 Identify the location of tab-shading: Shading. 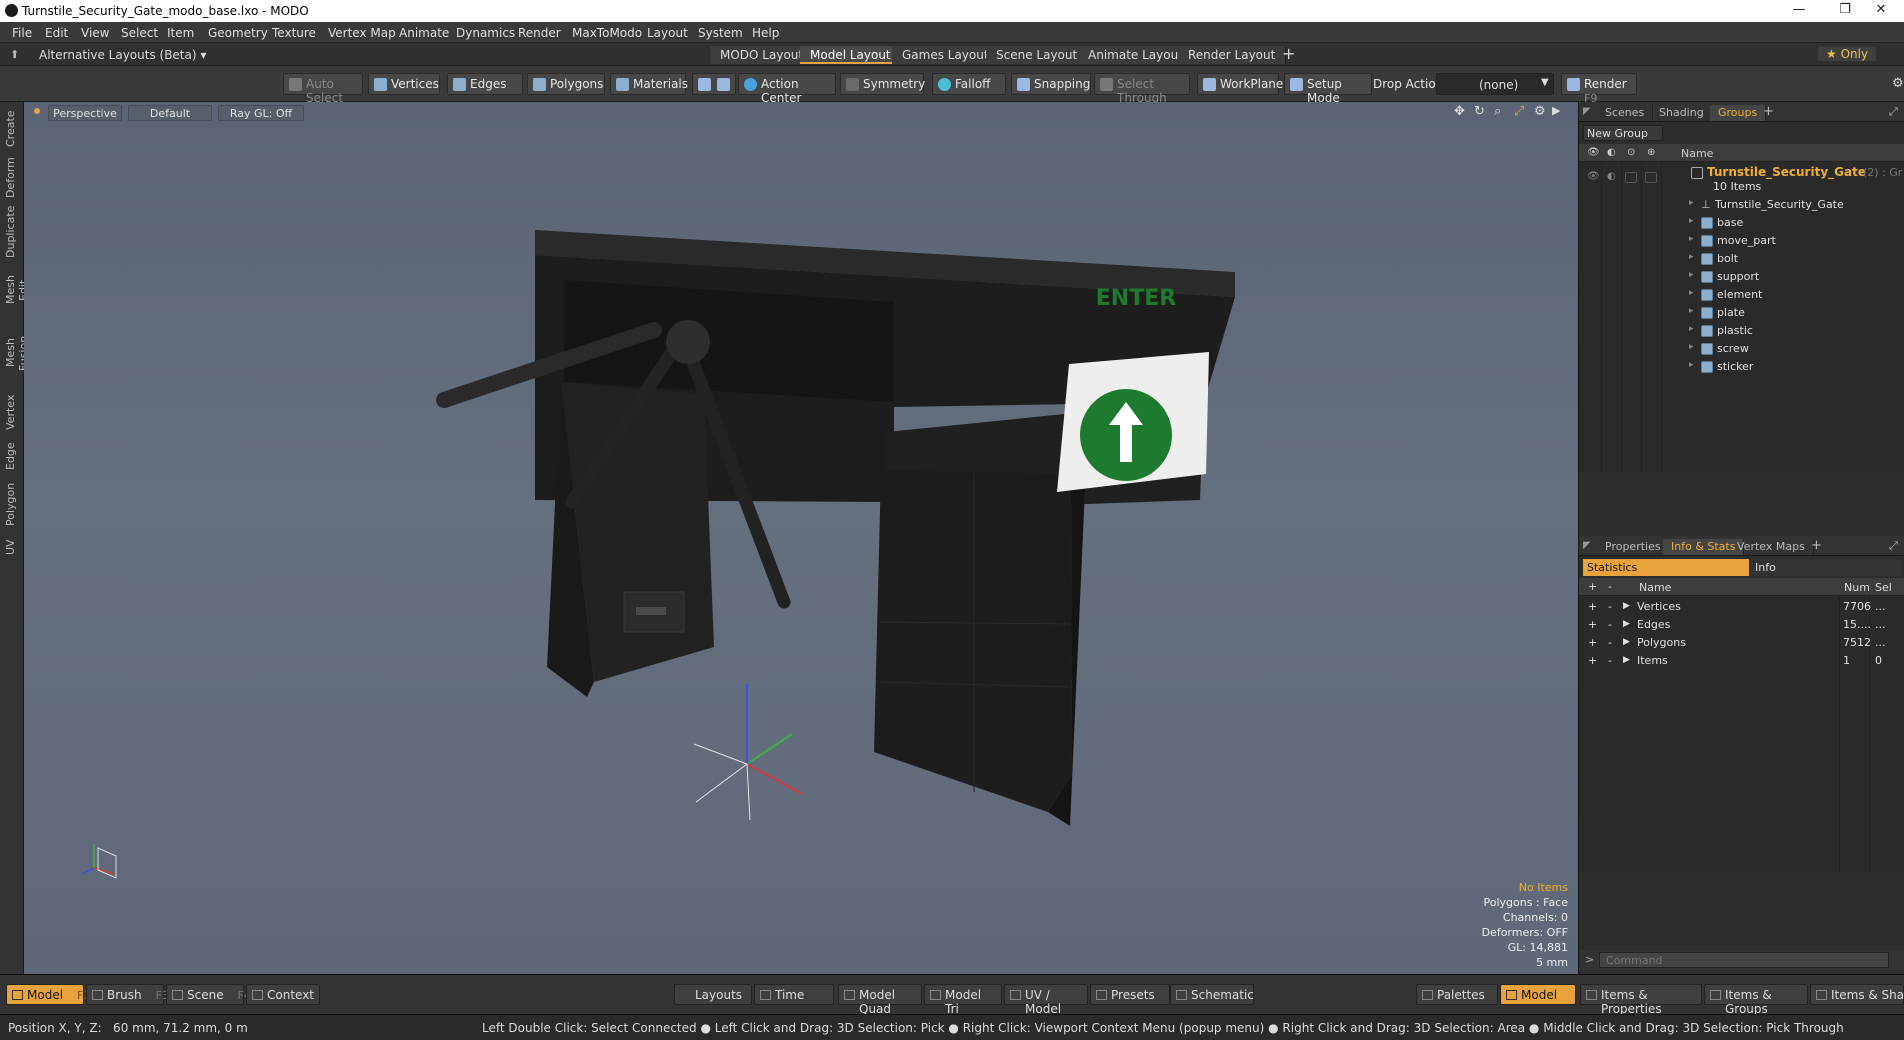
(1682, 113).